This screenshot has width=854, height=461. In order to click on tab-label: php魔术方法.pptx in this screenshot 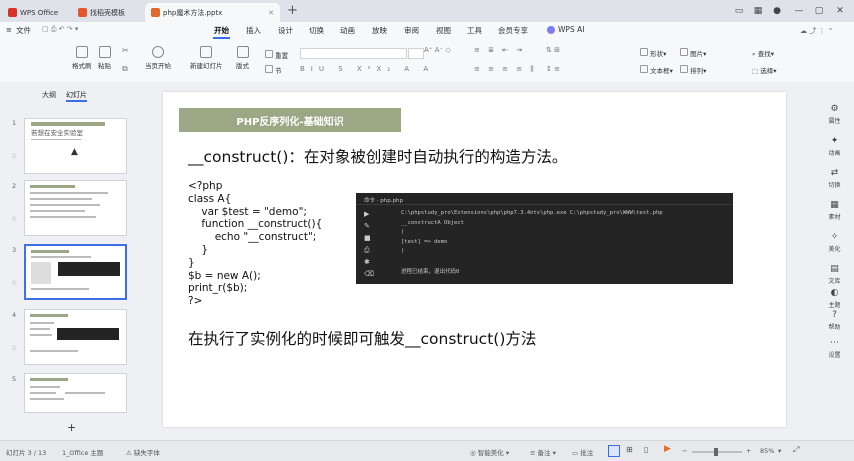, I will do `click(193, 12)`.